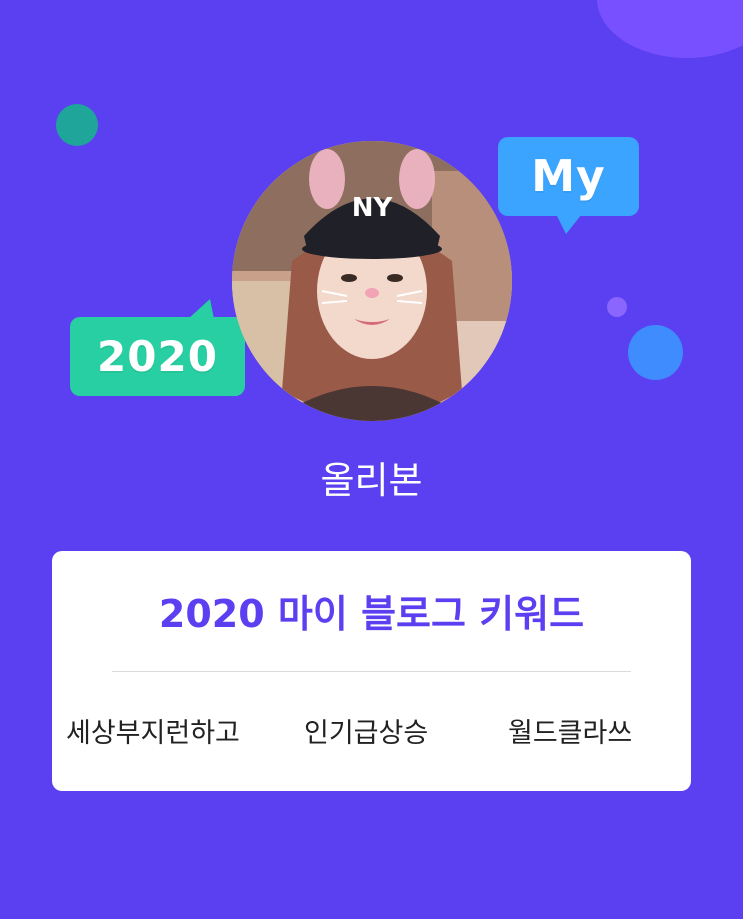 The image size is (743, 919). What do you see at coordinates (670, 29) in the screenshot?
I see `decorative-circle-top-right` at bounding box center [670, 29].